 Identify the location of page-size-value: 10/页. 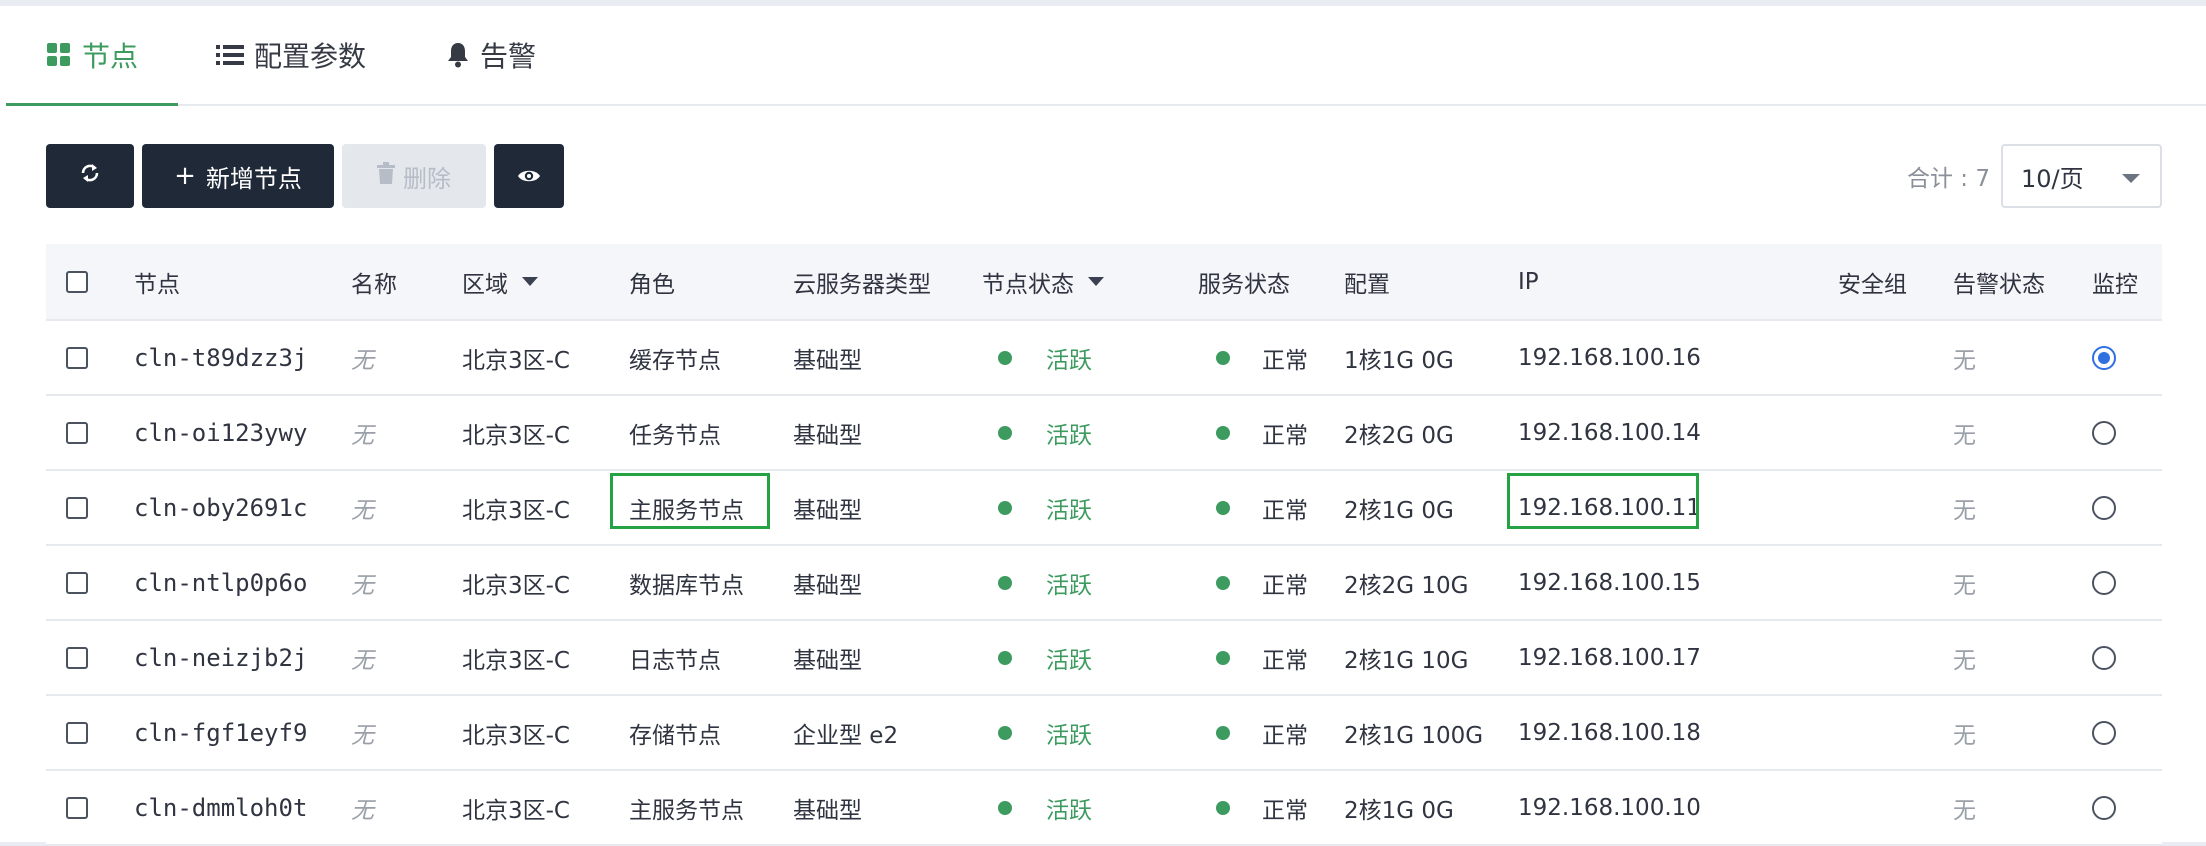
(2052, 178).